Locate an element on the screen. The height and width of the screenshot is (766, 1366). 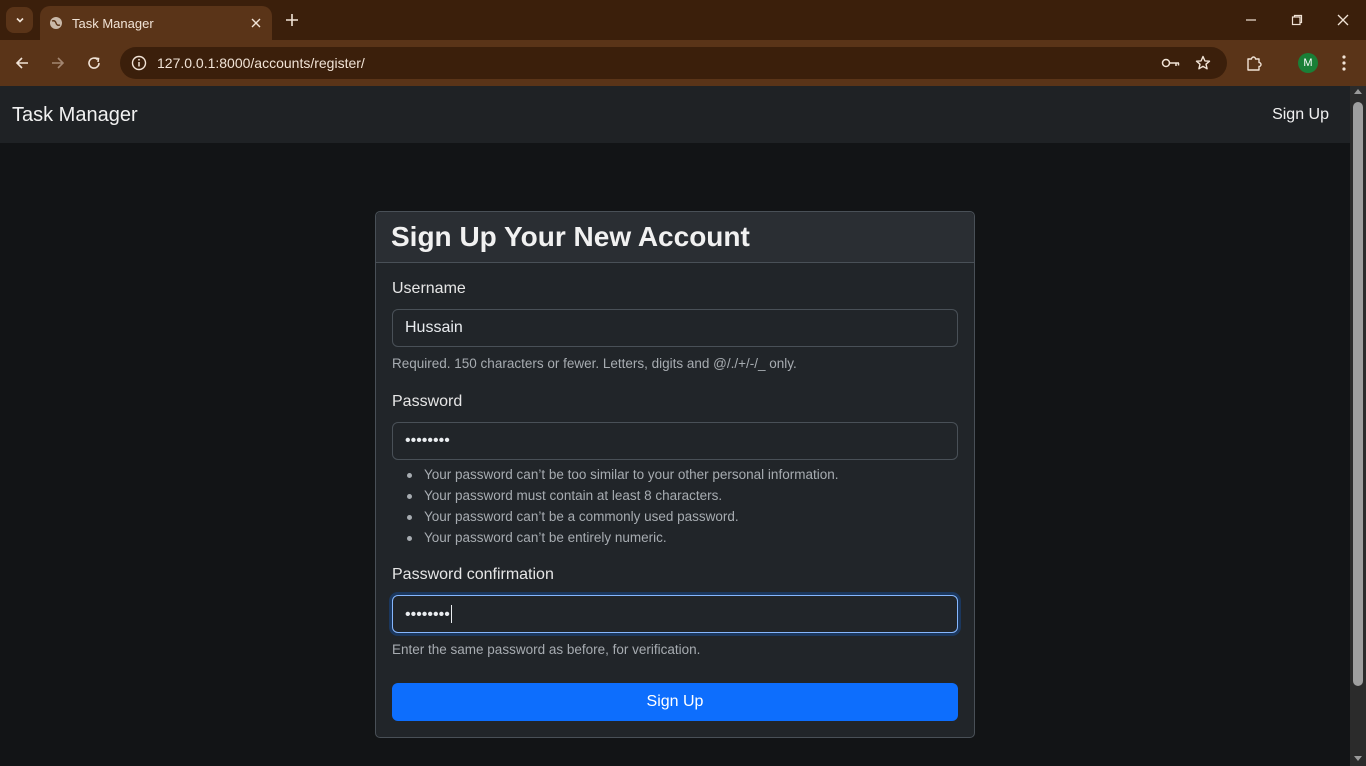
card-header: Sign Up Your New Account is located at coordinates (675, 237).